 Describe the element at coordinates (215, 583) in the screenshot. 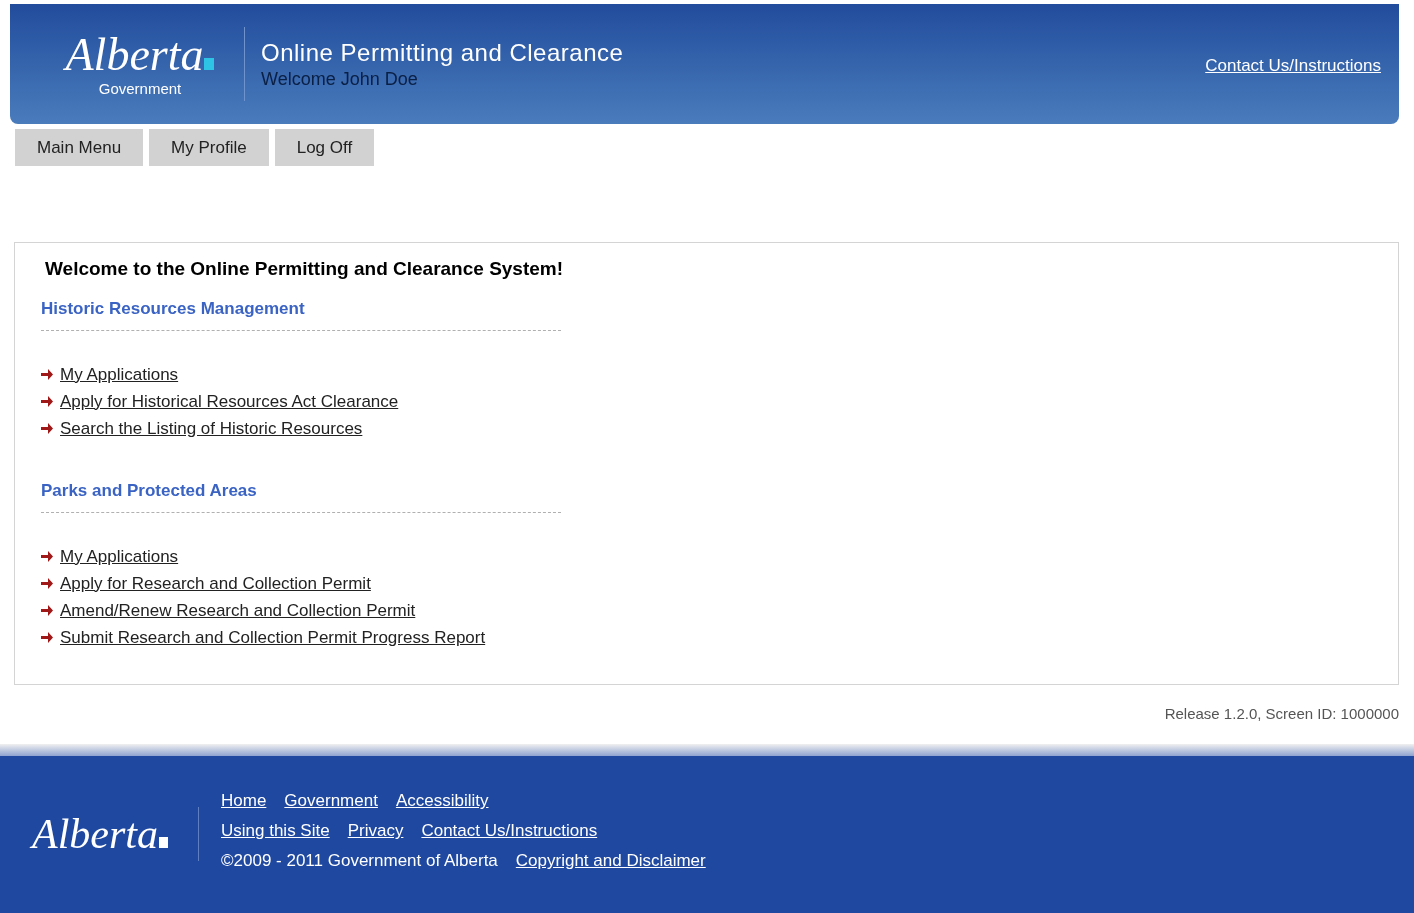

I see `menu-link: Apply for Research and Collection Permit` at that location.